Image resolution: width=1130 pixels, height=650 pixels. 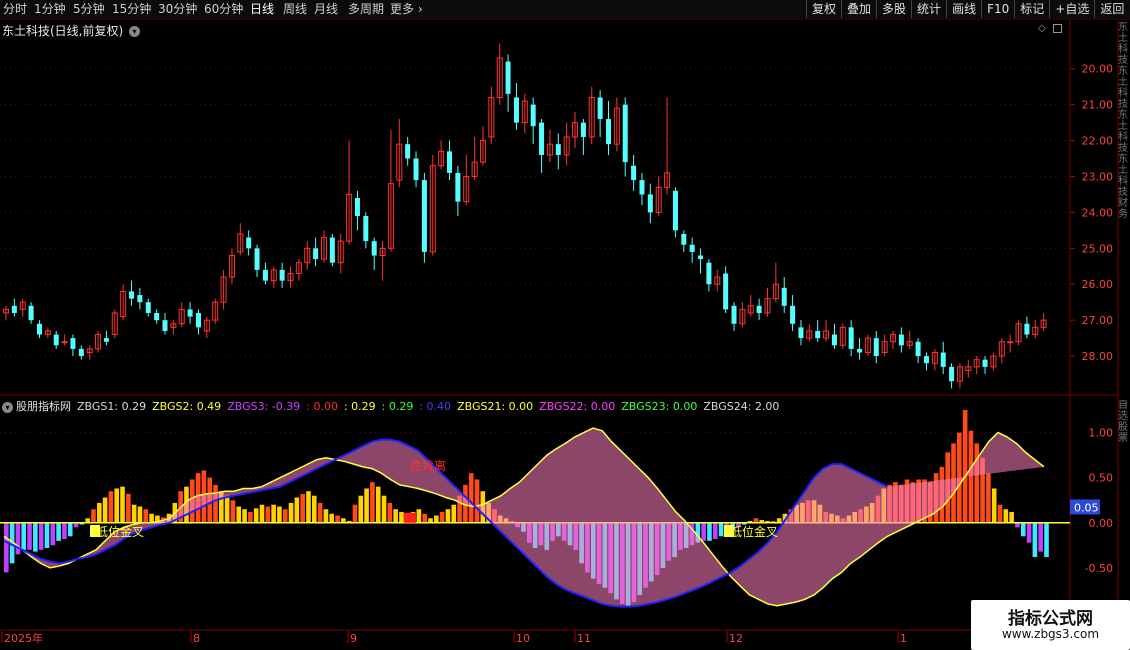 What do you see at coordinates (196, 638) in the screenshot?
I see `time-axis-label: 8` at bounding box center [196, 638].